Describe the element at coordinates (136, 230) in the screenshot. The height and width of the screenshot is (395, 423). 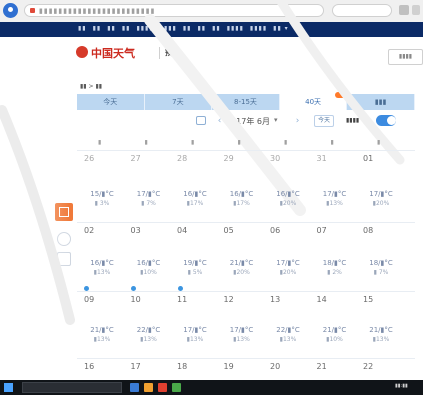
I see `day-number: 03` at that location.